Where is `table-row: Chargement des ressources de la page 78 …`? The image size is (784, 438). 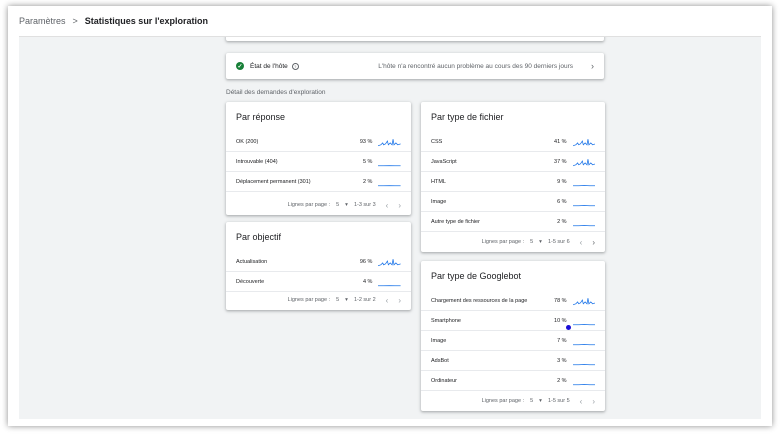 table-row: Chargement des ressources de la page 78 … is located at coordinates (513, 301).